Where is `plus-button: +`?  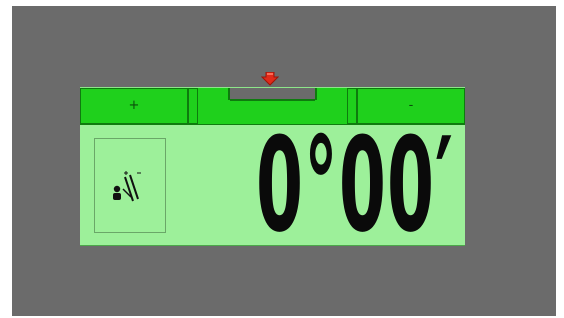 plus-button: + is located at coordinates (134, 106).